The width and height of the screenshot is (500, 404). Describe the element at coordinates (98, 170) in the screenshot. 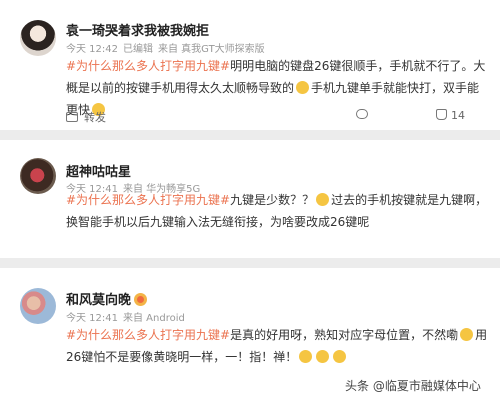

I see `username: 超神咕咕星` at that location.